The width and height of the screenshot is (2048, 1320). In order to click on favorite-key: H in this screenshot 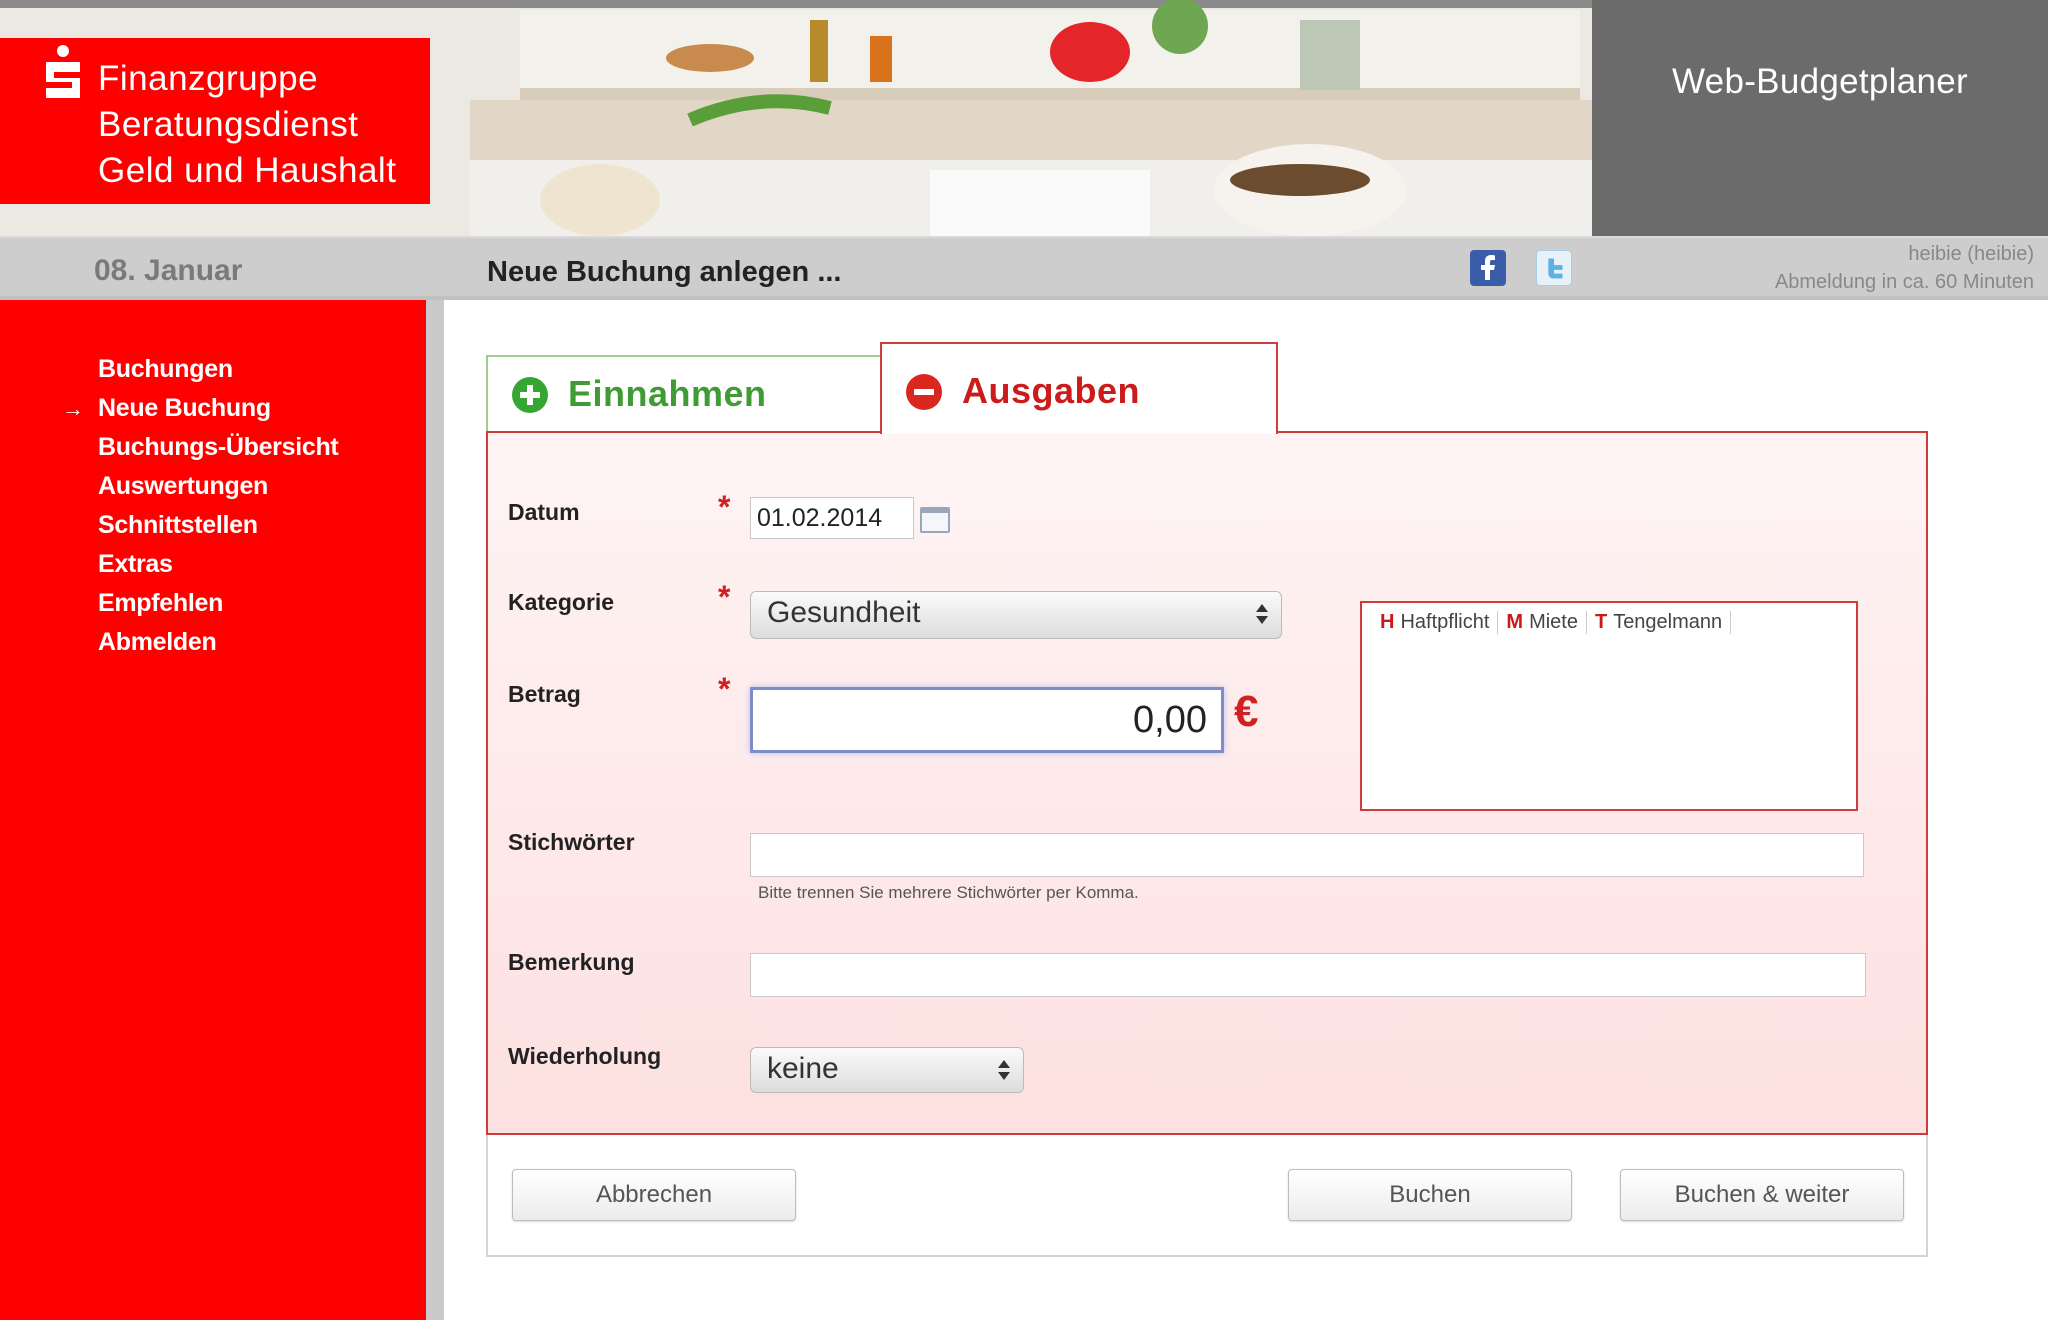, I will do `click(1387, 622)`.